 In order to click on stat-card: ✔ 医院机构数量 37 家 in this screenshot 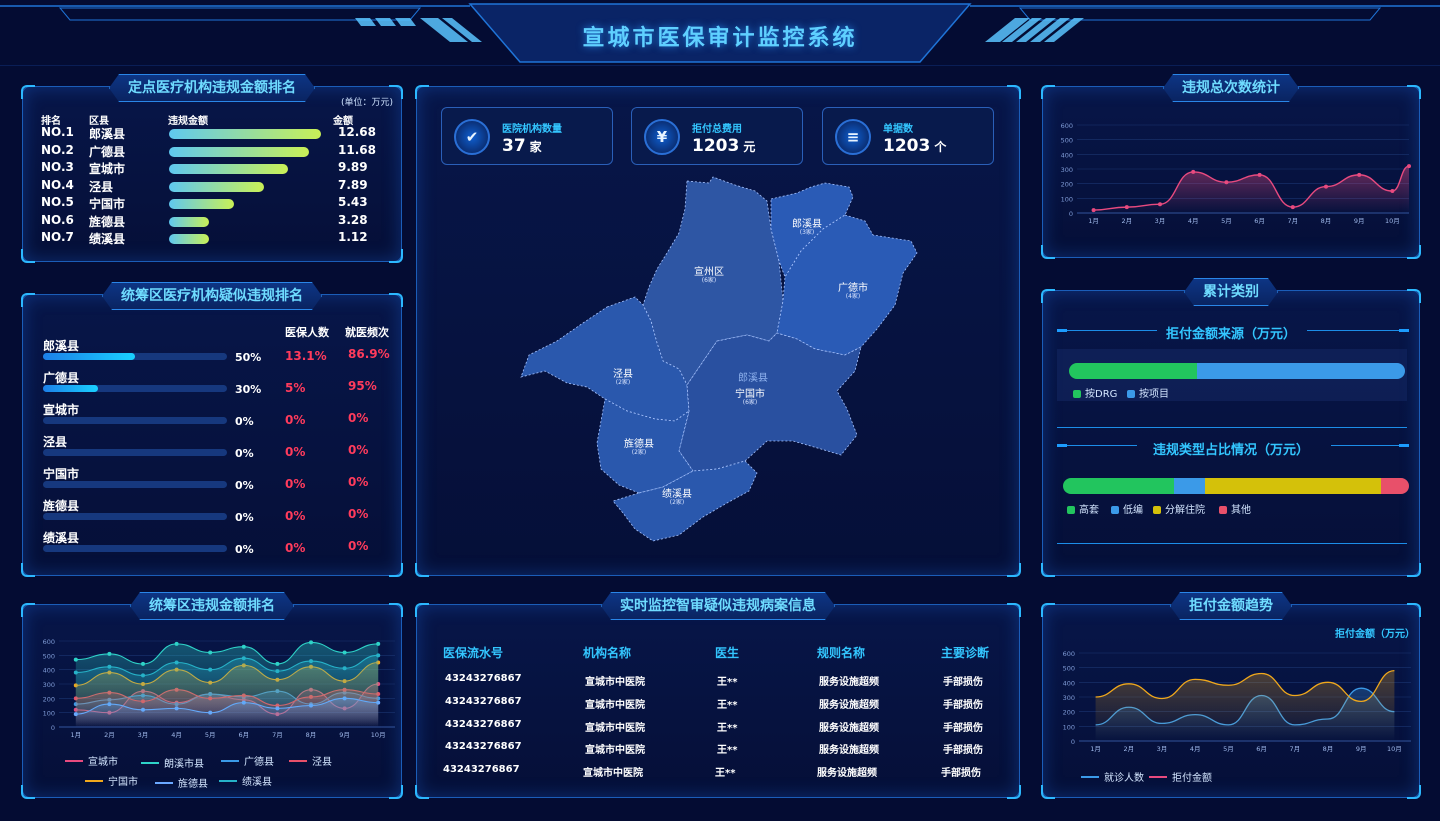, I will do `click(527, 136)`.